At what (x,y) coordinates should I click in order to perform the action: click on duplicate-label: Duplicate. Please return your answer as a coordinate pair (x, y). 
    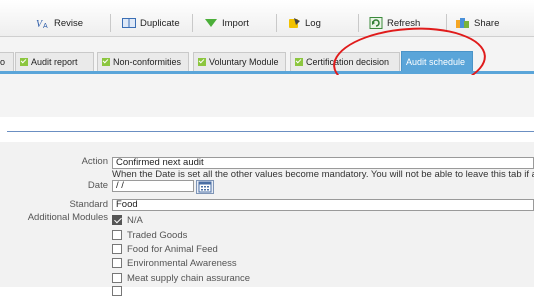
    Looking at the image, I should click on (160, 23).